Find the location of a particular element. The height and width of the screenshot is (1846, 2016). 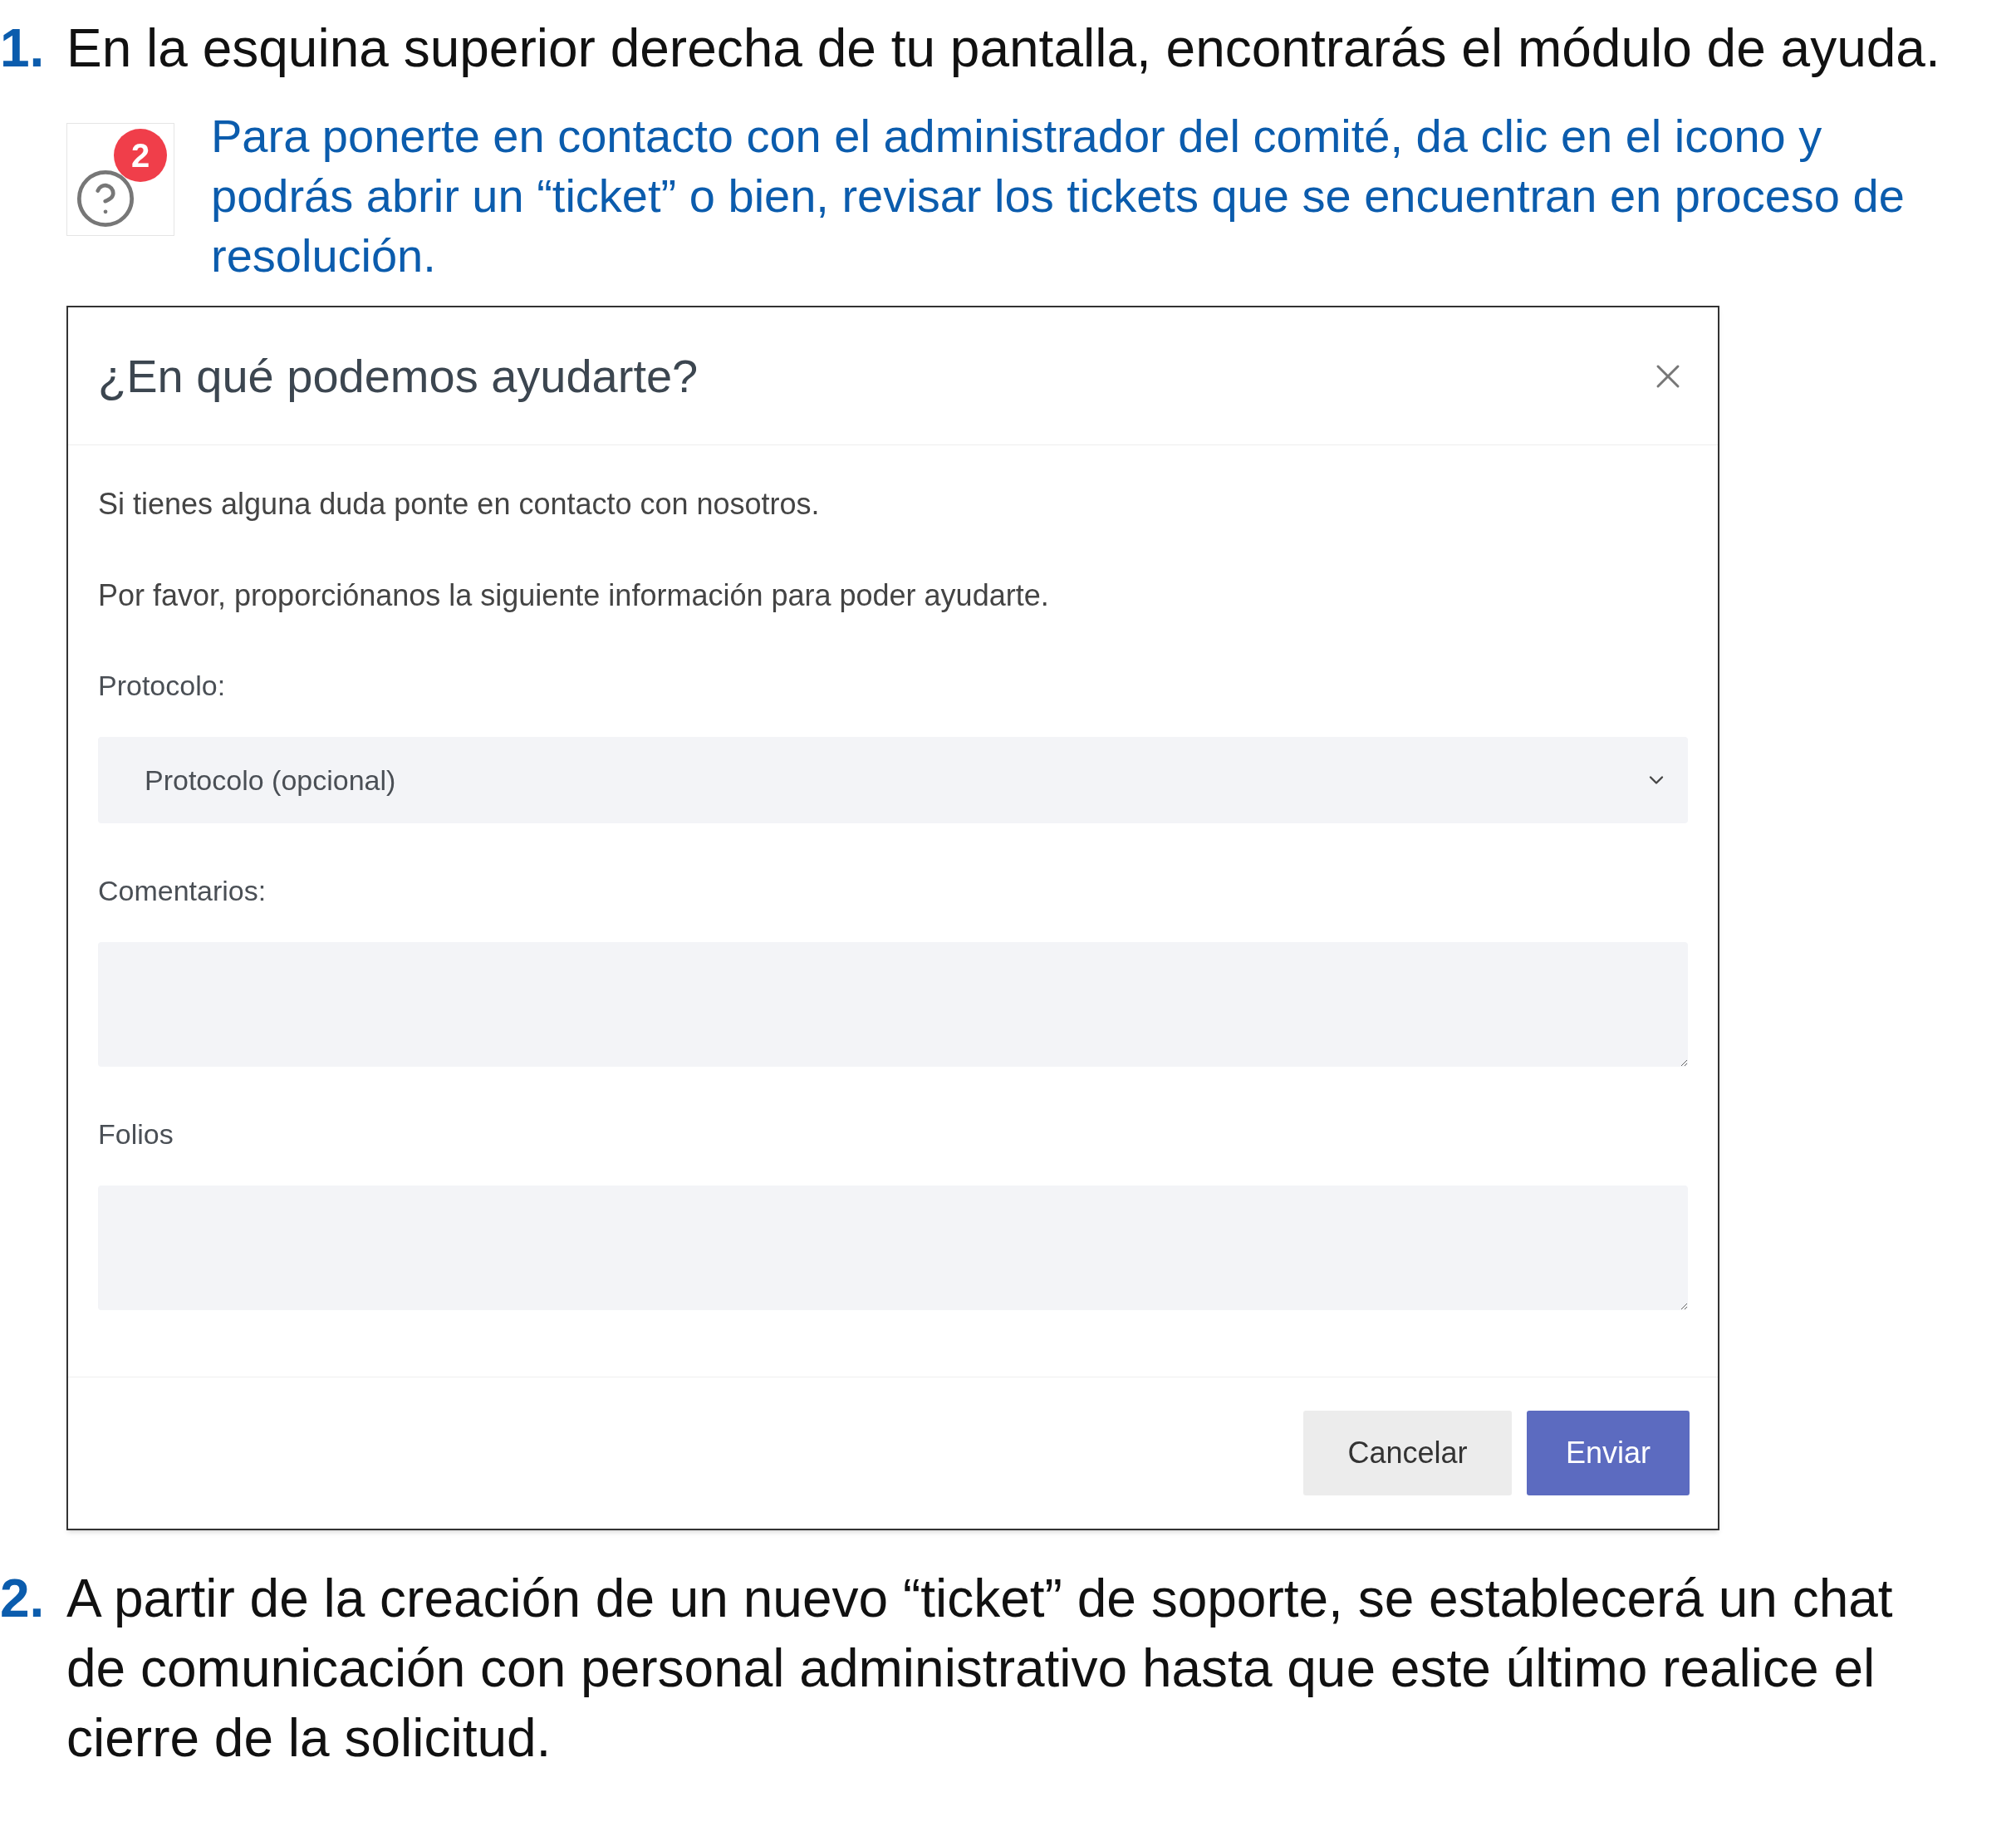

dialog-title: ¿En qué podemos ayudarte? is located at coordinates (398, 376).